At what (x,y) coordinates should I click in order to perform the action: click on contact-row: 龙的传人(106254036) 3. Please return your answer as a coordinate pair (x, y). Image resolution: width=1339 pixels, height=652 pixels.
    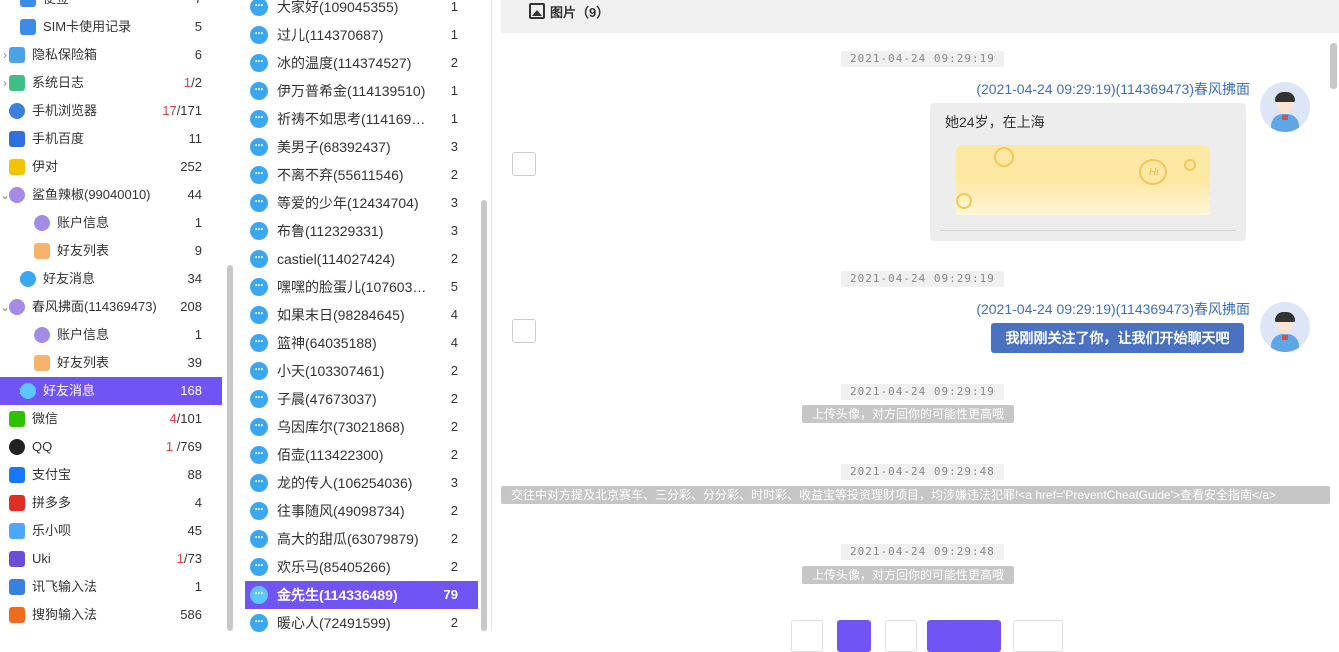
    Looking at the image, I should click on (361, 482).